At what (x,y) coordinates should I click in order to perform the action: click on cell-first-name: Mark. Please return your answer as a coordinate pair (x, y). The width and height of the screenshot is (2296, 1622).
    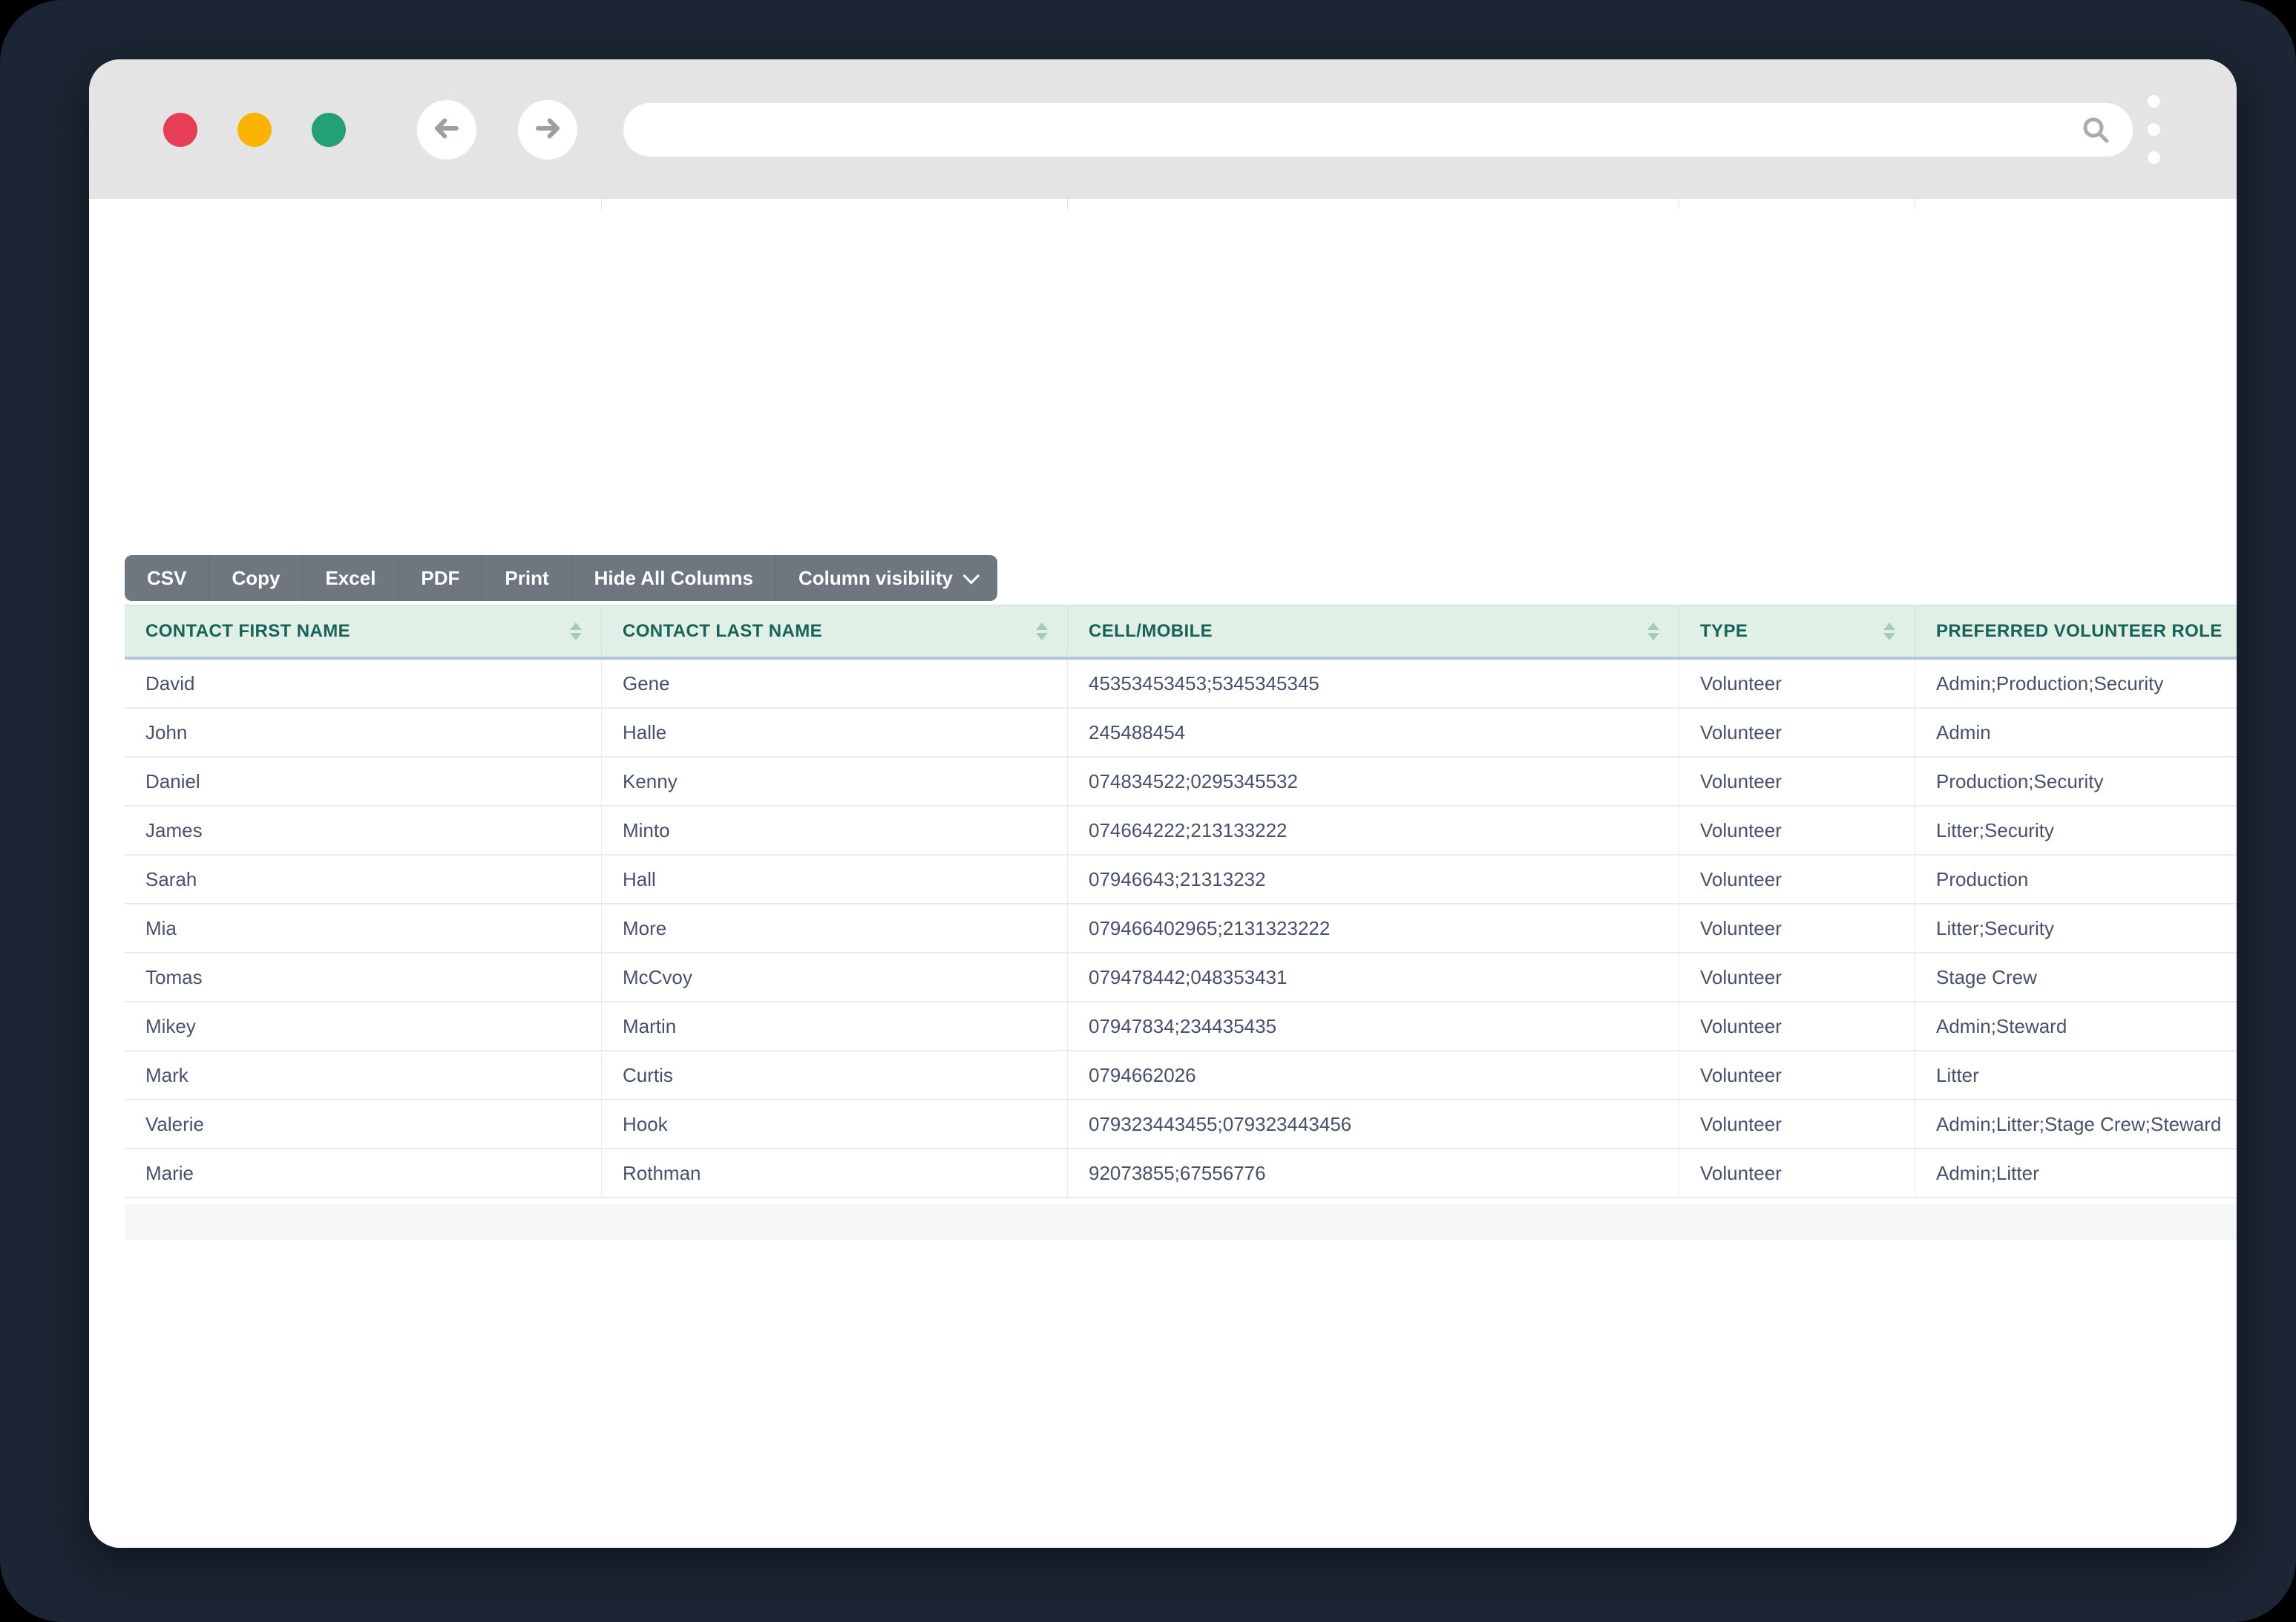
    Looking at the image, I should click on (166, 1074).